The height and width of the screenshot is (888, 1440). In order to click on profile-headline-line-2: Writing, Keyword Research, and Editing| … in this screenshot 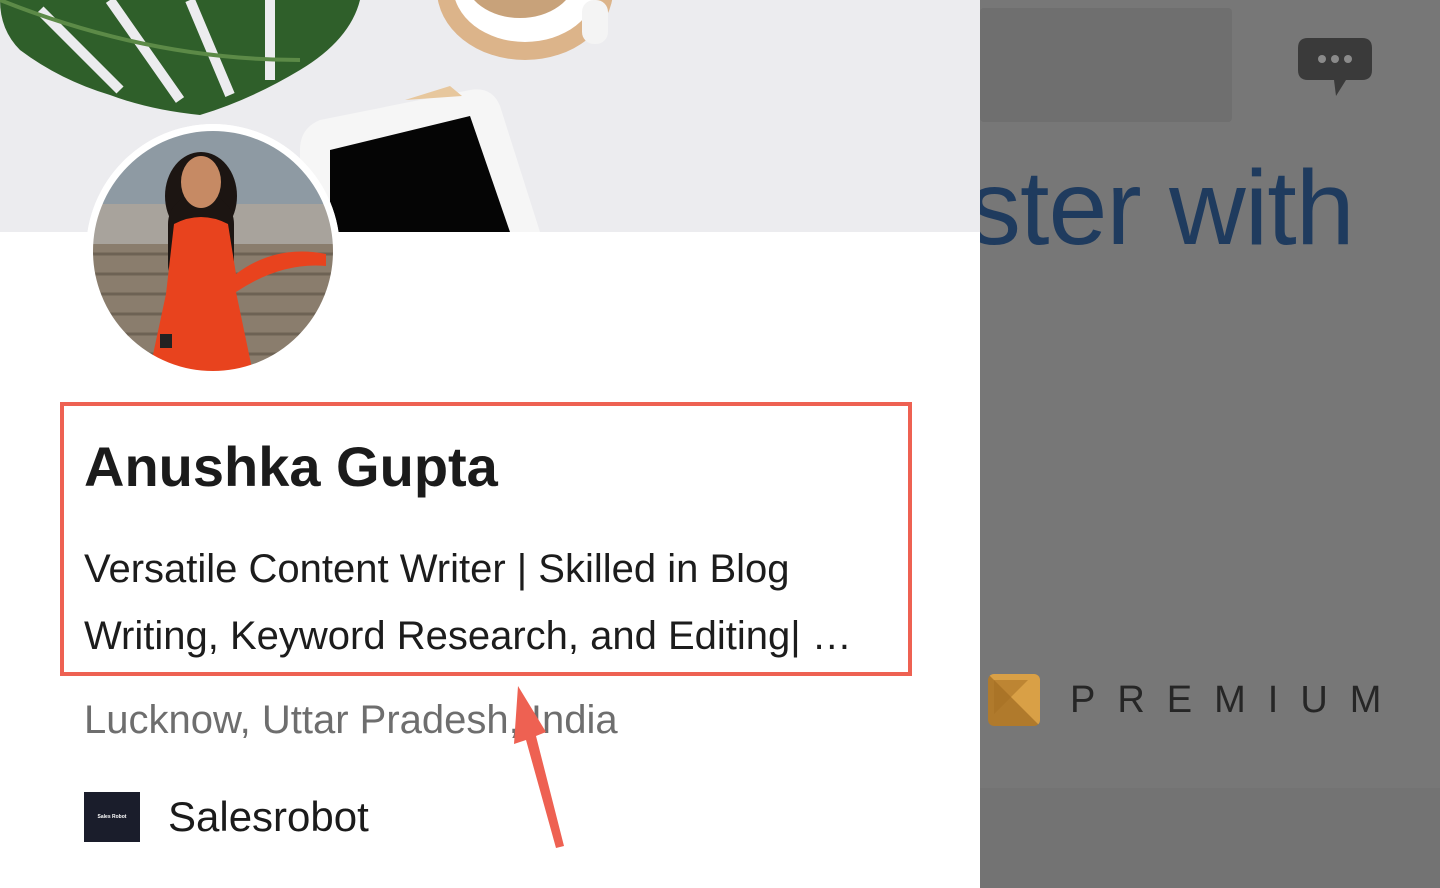, I will do `click(468, 636)`.